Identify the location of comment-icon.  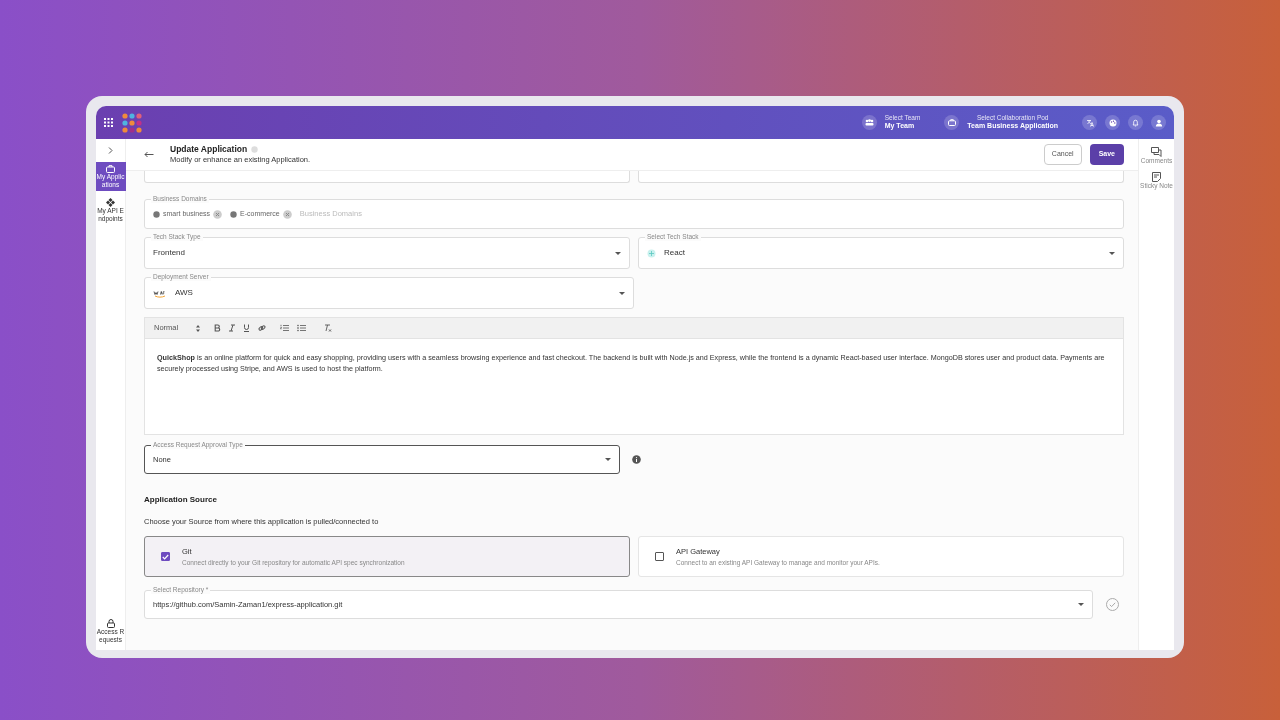
(1156, 152).